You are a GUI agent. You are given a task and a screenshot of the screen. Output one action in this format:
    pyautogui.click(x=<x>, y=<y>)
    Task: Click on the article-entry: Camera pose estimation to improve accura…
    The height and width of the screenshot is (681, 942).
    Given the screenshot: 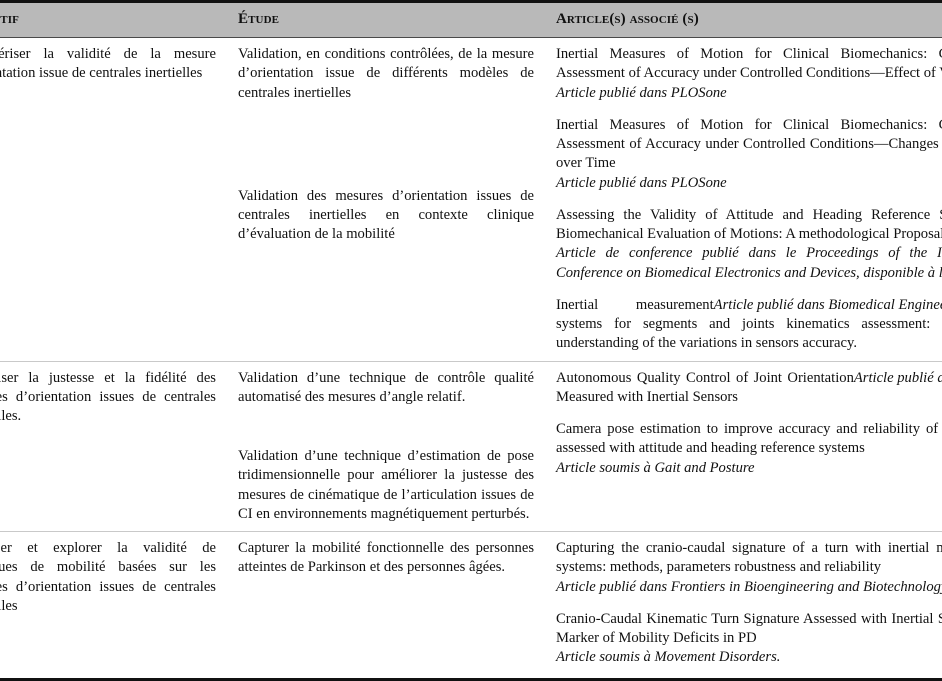 What is the action you would take?
    pyautogui.click(x=749, y=449)
    